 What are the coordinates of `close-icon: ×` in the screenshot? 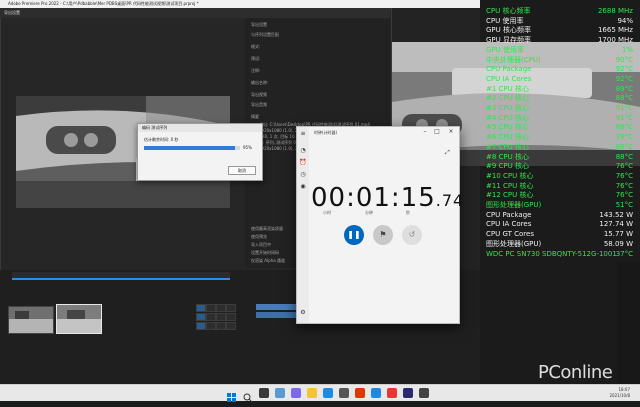 It's located at (451, 131).